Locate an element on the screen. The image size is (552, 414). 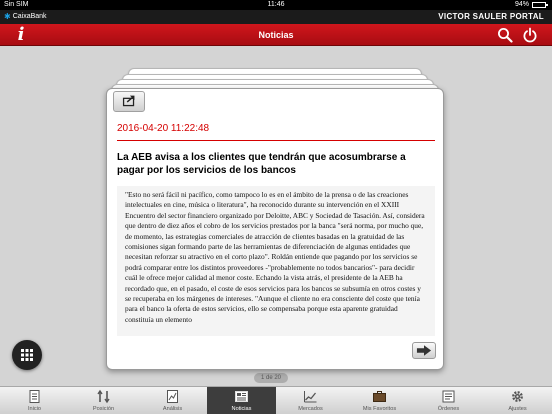
share-icon is located at coordinates (128, 101).